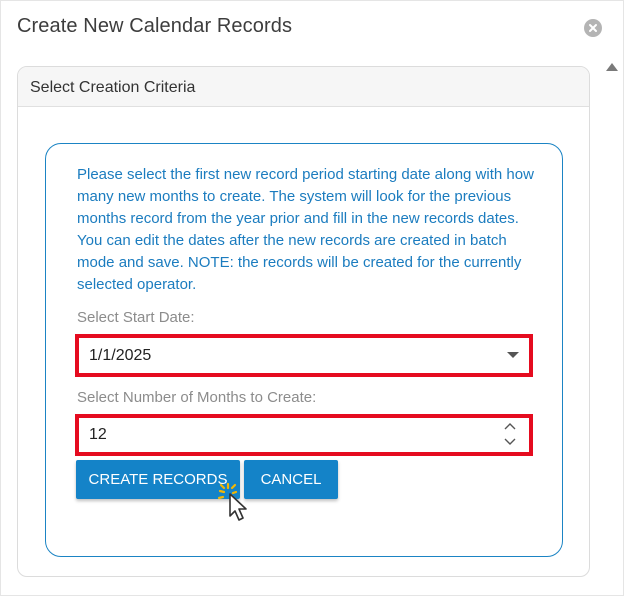 Image resolution: width=624 pixels, height=596 pixels. I want to click on chevron-up-icon, so click(510, 427).